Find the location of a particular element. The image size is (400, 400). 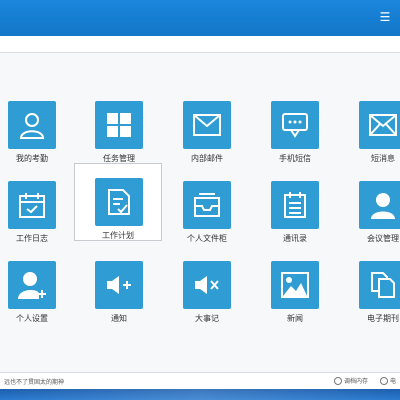

address-book-icon is located at coordinates (295, 205).